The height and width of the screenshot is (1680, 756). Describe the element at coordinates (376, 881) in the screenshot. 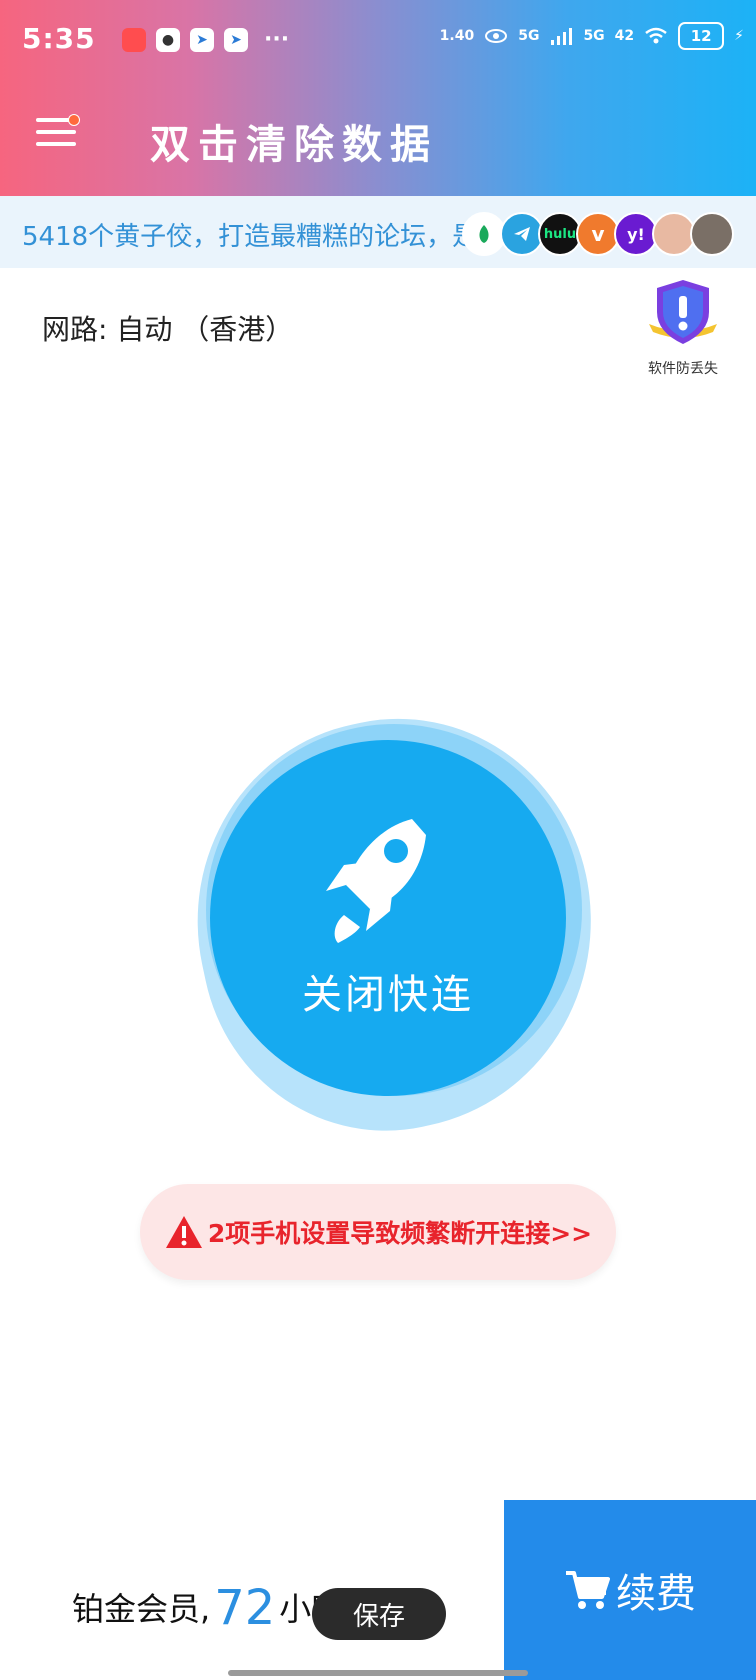

I see `rocket-icon` at that location.